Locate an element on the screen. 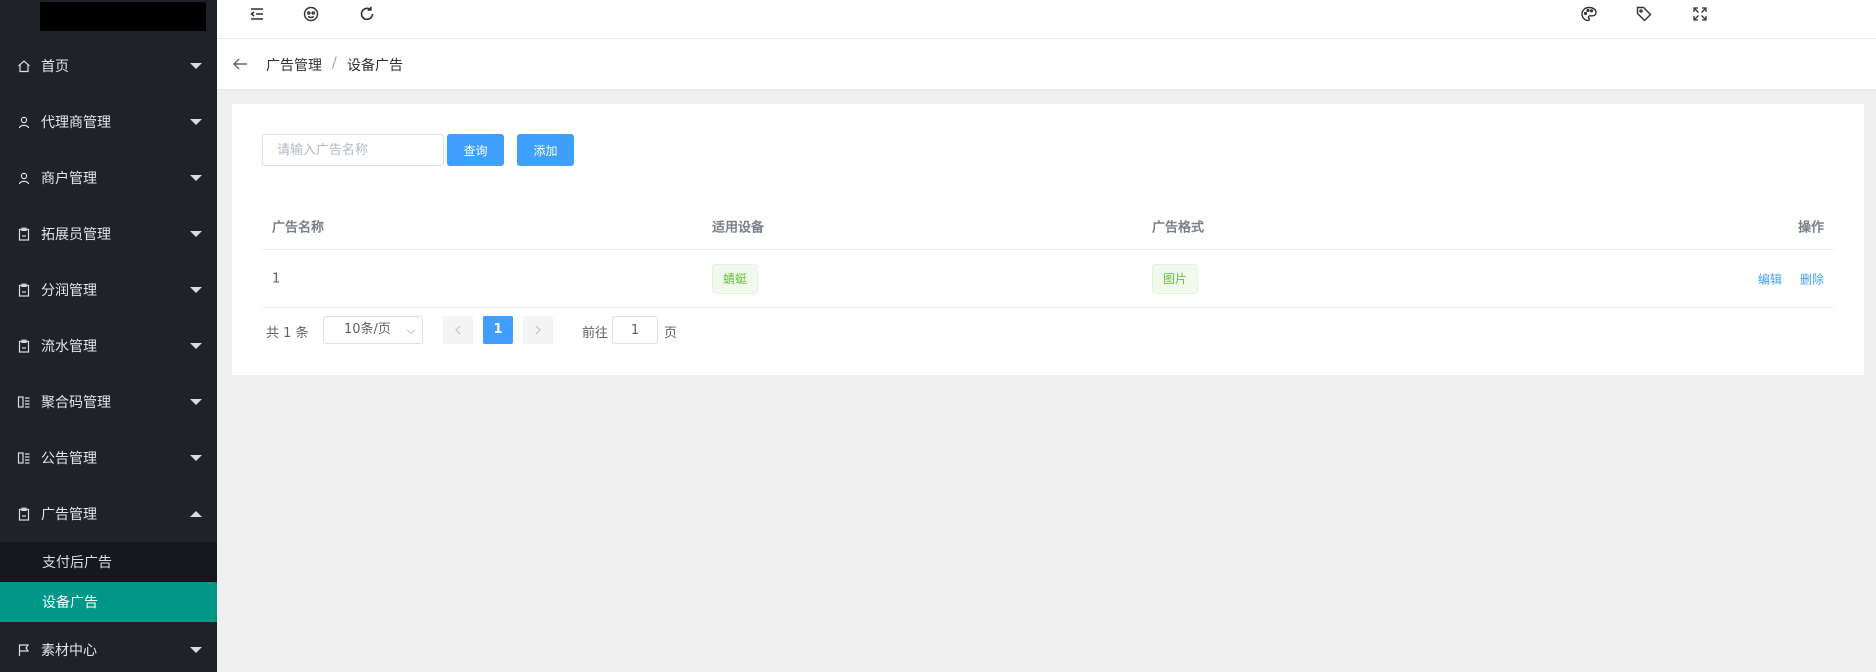  chevron-right-icon is located at coordinates (538, 330).